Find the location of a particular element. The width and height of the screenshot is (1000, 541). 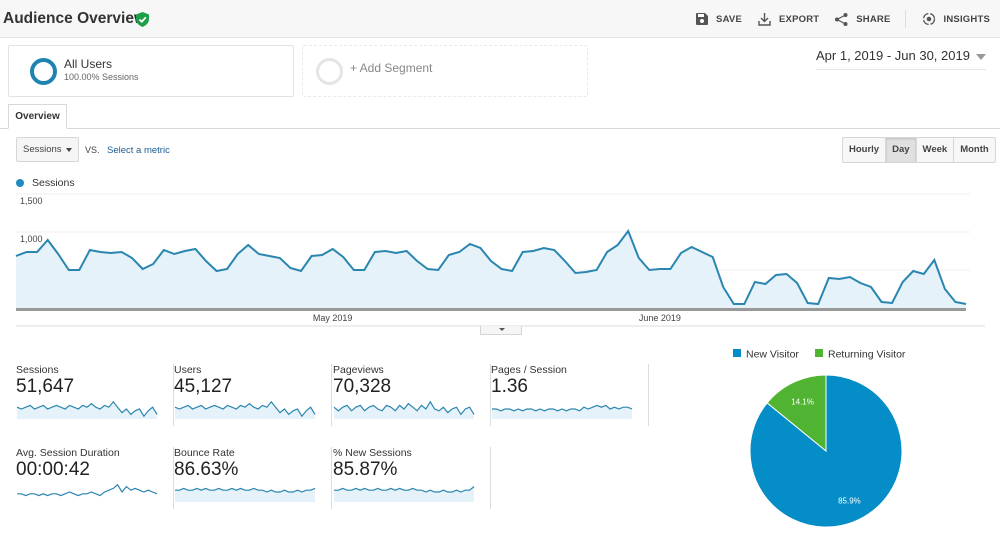

shield-check-icon is located at coordinates (142, 19).